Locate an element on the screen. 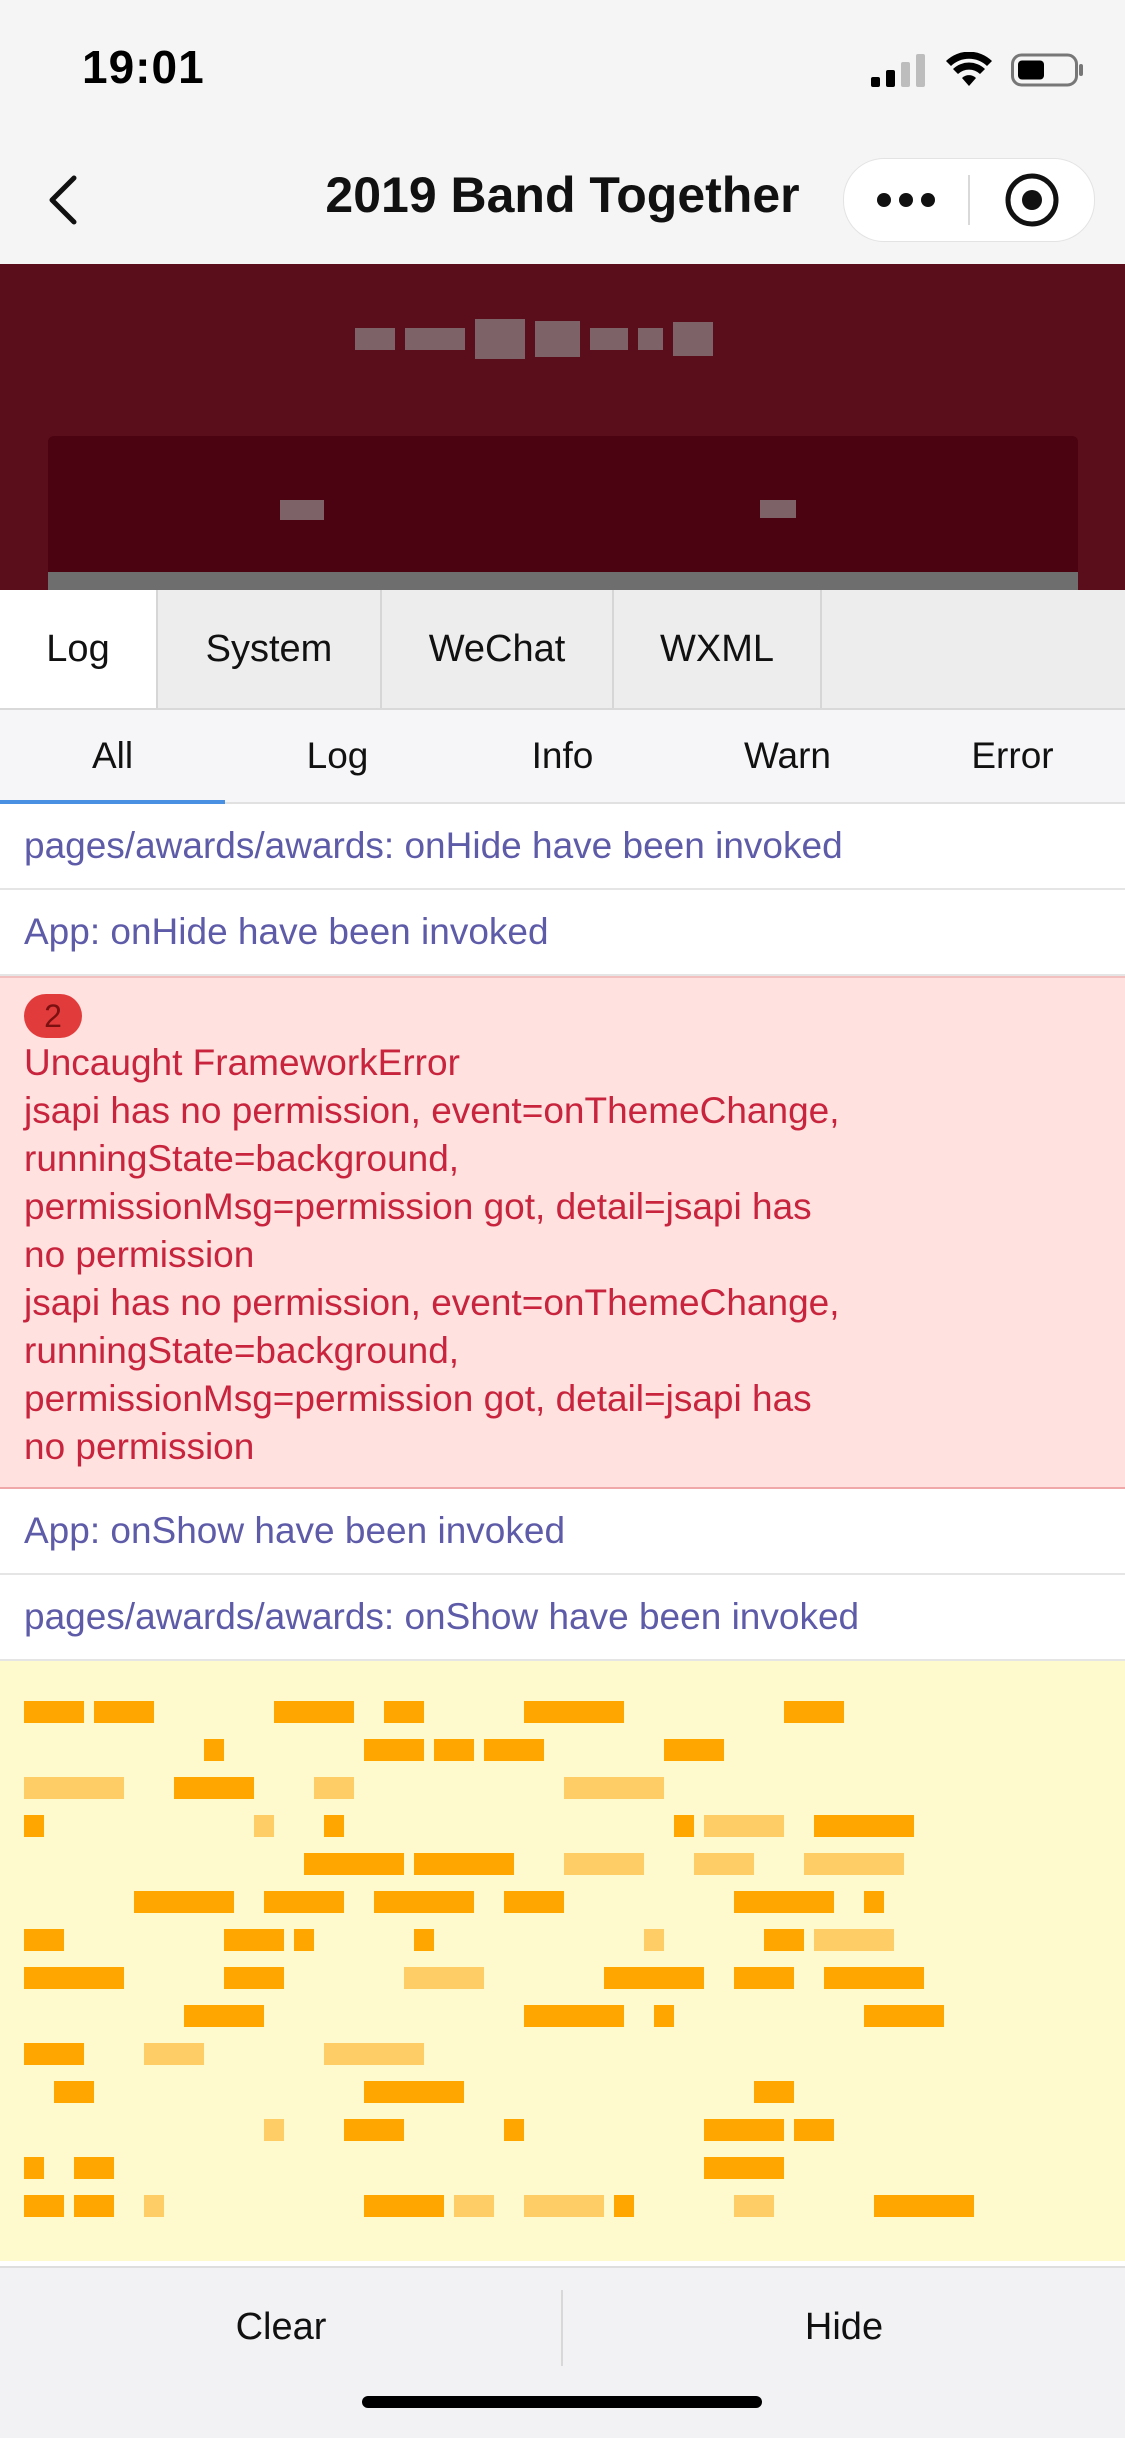  log-entry: App: onHide have been invoked is located at coordinates (562, 933).